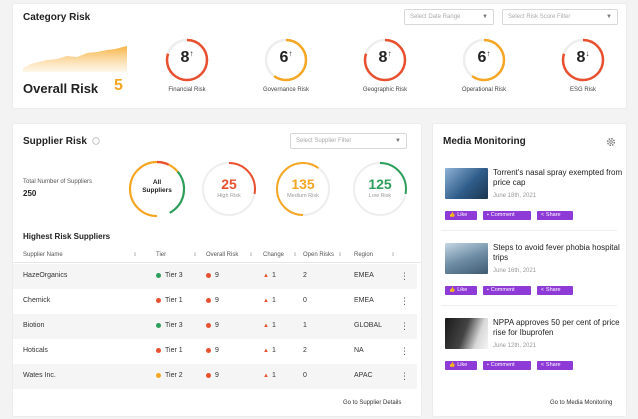 Image resolution: width=638 pixels, height=419 pixels. I want to click on risk-gauge-label: Governance Risk, so click(286, 90).